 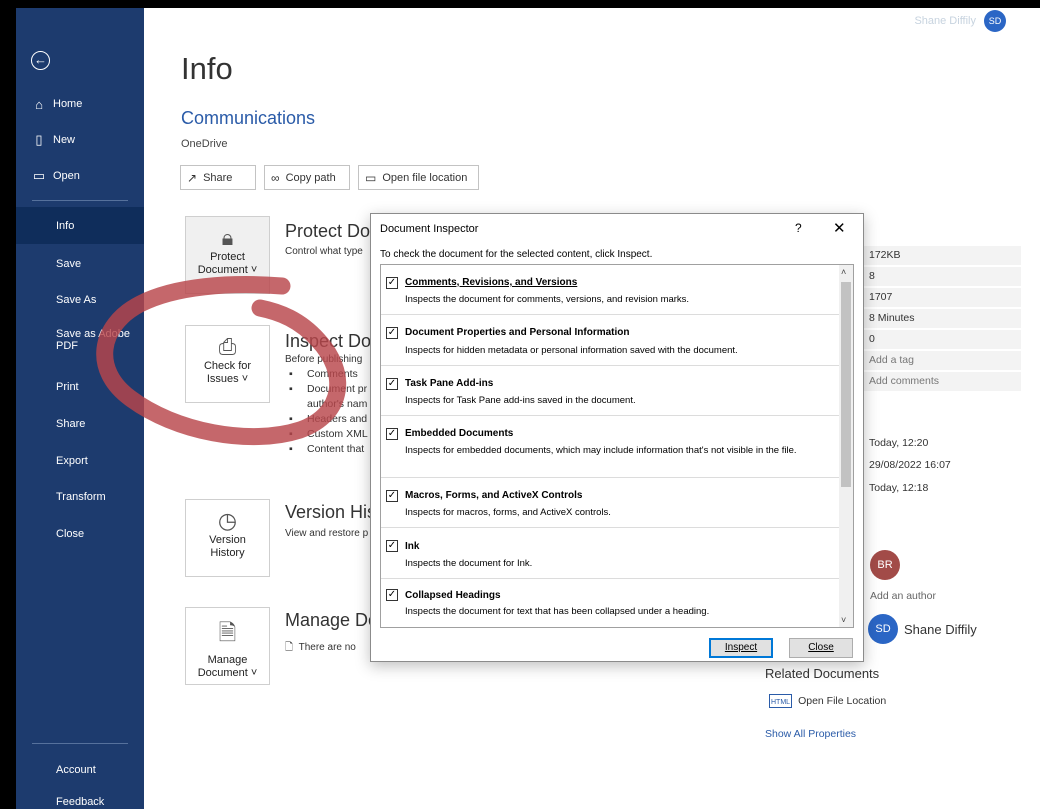 What do you see at coordinates (227, 646) in the screenshot?
I see `manage-document-button: 🗎︎ Manage Document ˅` at bounding box center [227, 646].